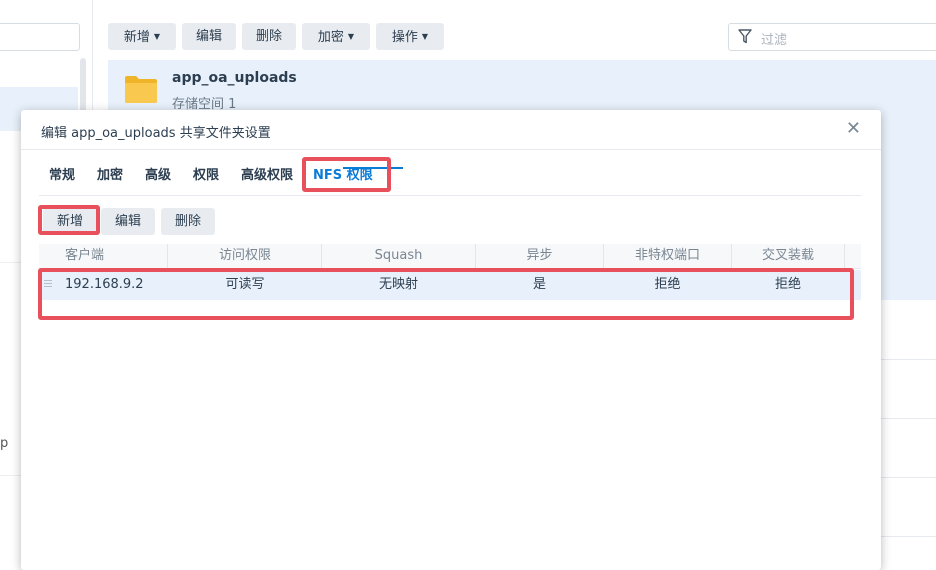 The height and width of the screenshot is (570, 936). I want to click on folder-icon, so click(141, 91).